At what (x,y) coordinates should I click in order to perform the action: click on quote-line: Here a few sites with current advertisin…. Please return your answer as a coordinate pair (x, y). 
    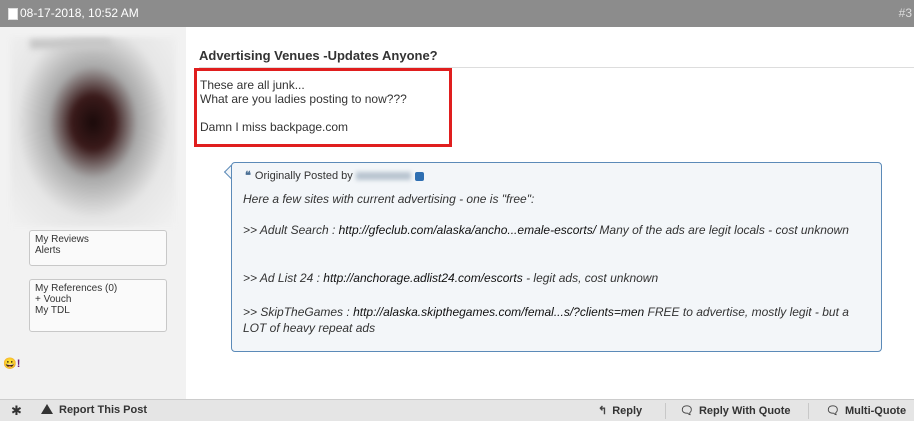
    Looking at the image, I should click on (389, 199).